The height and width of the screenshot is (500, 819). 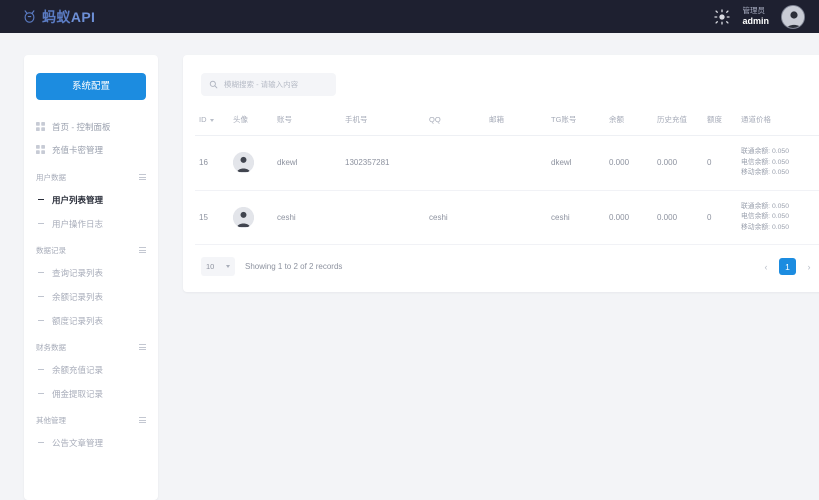 I want to click on sidebar-group-data-records: 数据记录, so click(x=91, y=248).